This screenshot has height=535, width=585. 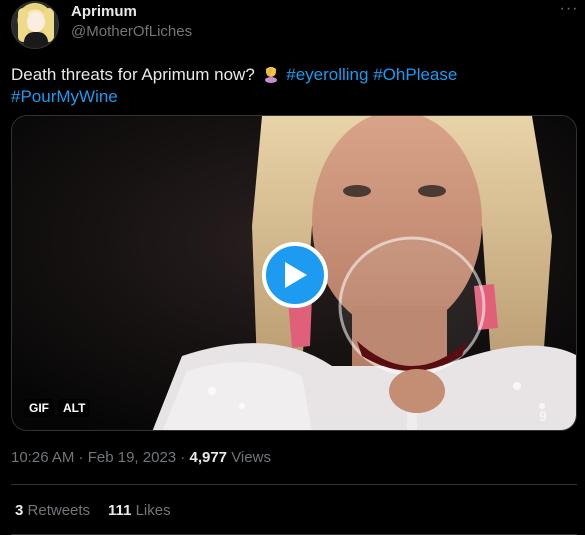 I want to click on play-icon, so click(x=296, y=275).